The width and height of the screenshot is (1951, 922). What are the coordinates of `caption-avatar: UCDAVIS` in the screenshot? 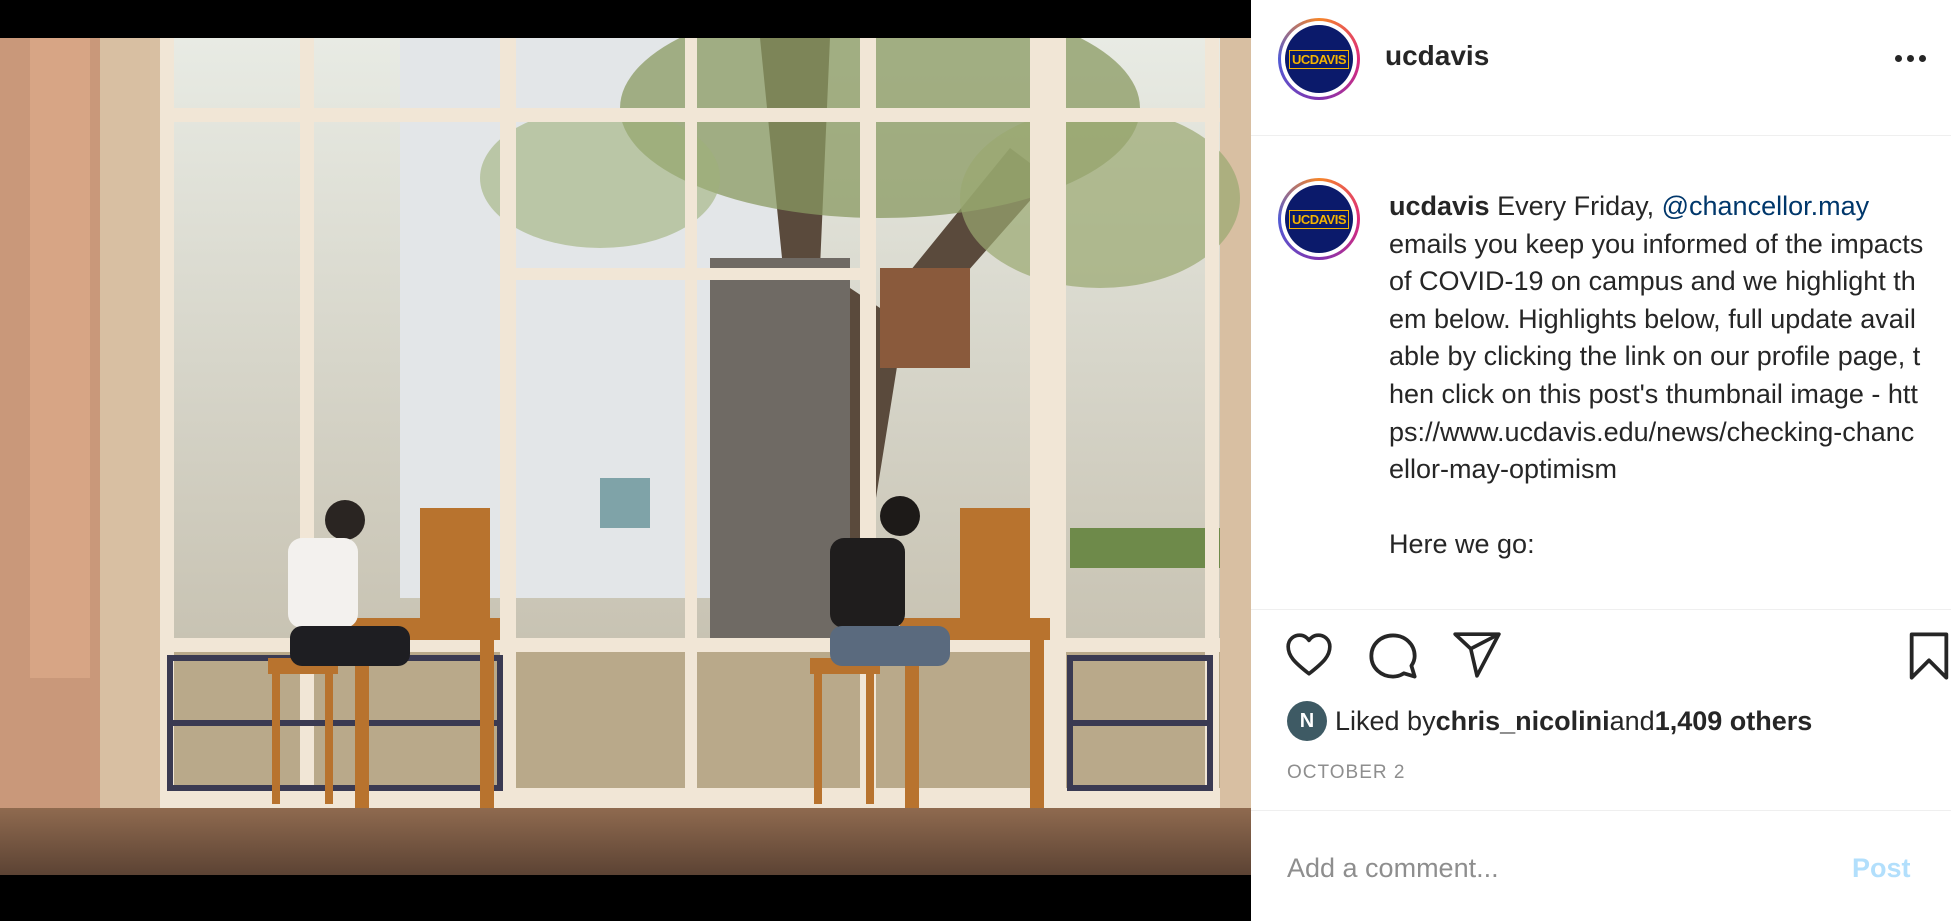 It's located at (1319, 219).